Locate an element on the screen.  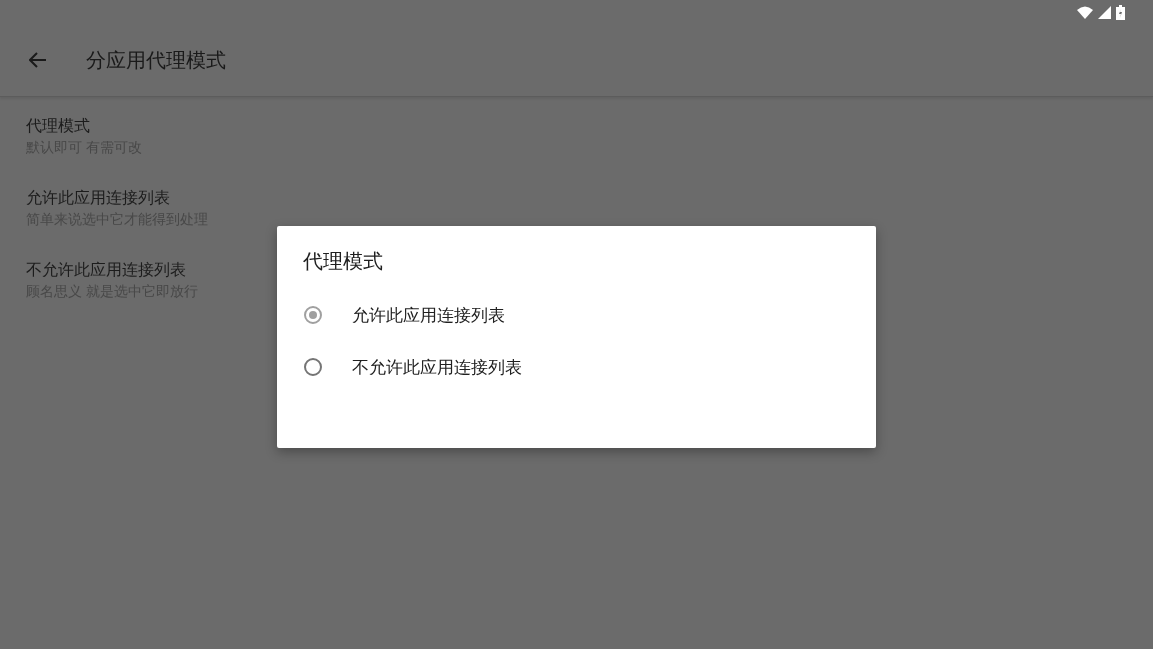
battery-icon is located at coordinates (1120, 12).